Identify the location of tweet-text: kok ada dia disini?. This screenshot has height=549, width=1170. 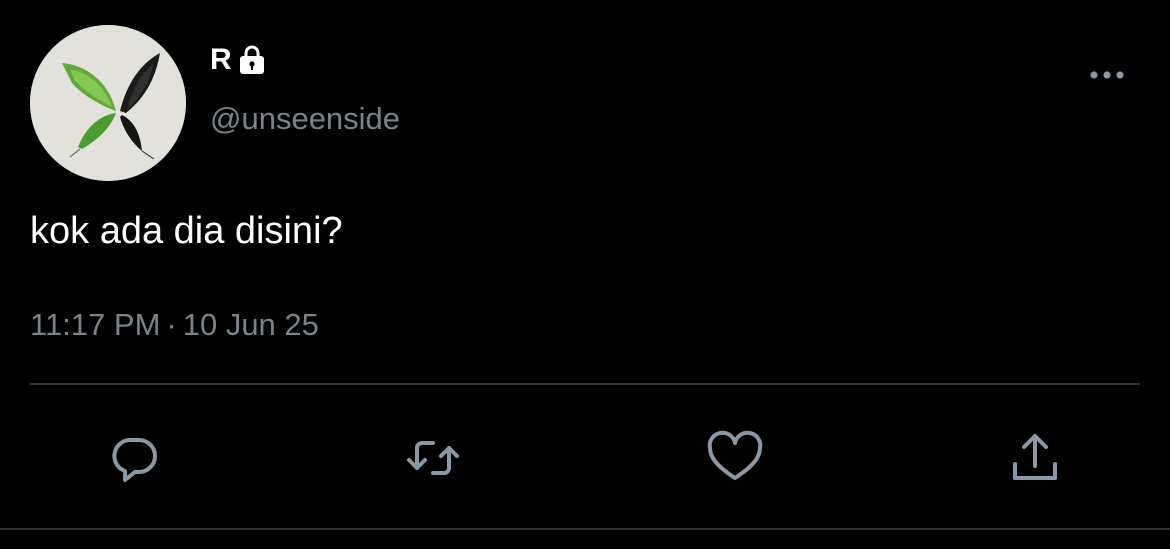
(186, 231).